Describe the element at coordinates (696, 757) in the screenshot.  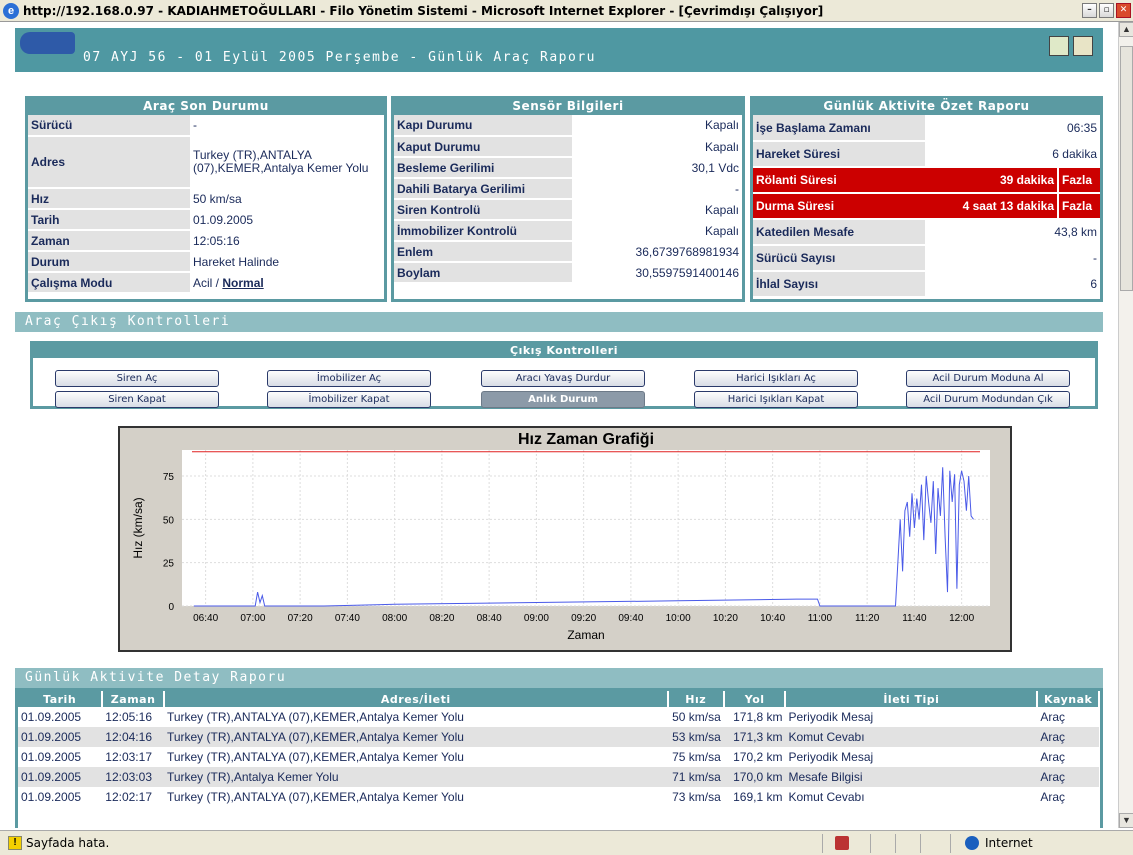
I see `col-speed-cell: 75 km/sa` at that location.